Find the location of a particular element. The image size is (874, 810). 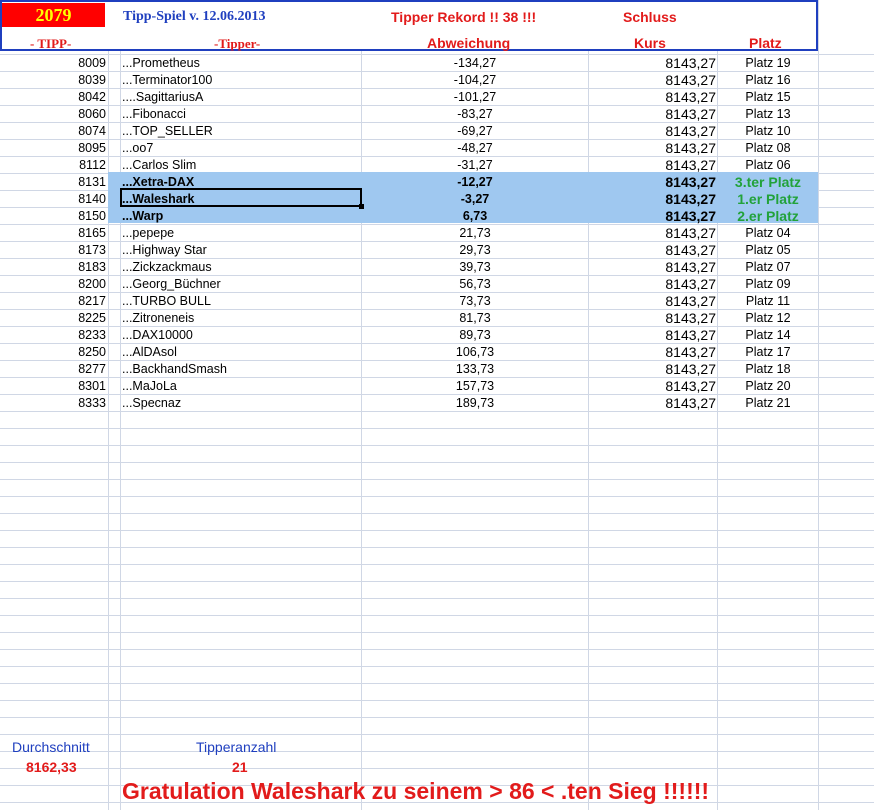

cell-tipp: 8039 is located at coordinates (53, 80).